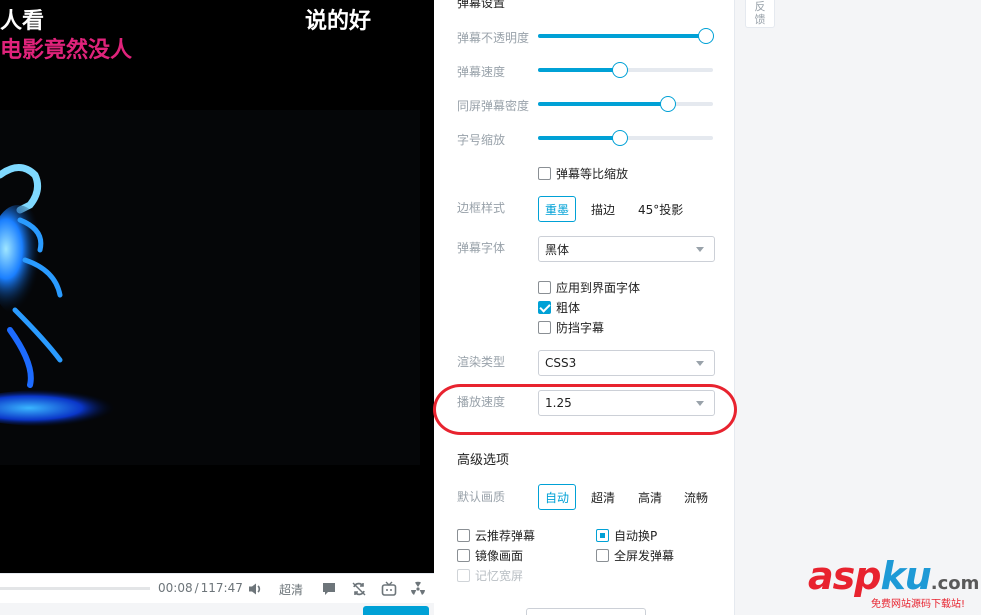 The height and width of the screenshot is (615, 981). Describe the element at coordinates (660, 209) in the screenshot. I see `border-option-shadow: 45°投影` at that location.